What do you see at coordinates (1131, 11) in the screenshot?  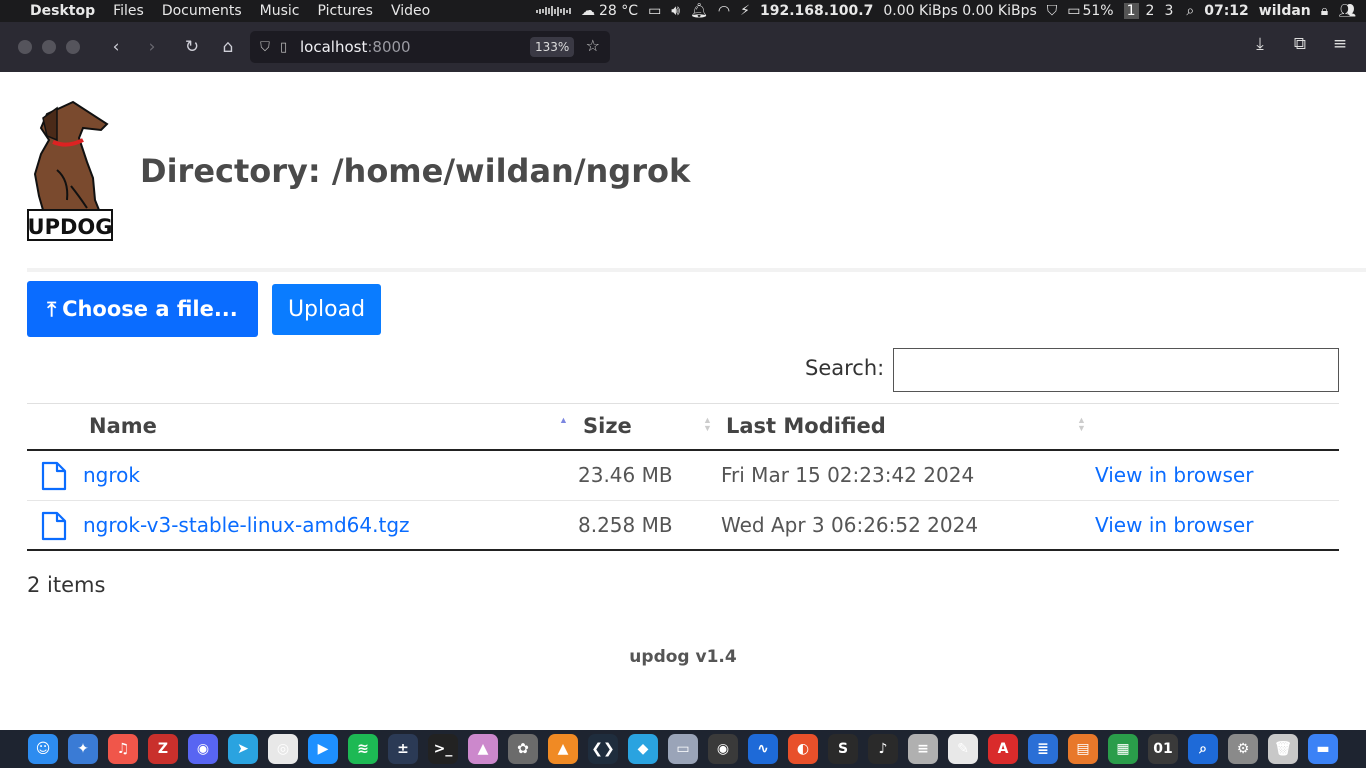 I see `workspace-1: 1` at bounding box center [1131, 11].